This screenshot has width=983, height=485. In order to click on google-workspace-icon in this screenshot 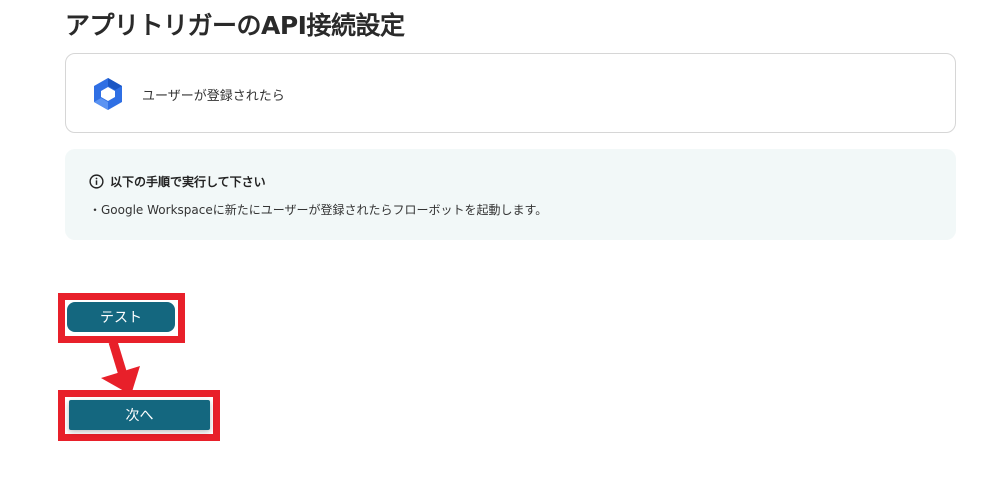, I will do `click(108, 94)`.